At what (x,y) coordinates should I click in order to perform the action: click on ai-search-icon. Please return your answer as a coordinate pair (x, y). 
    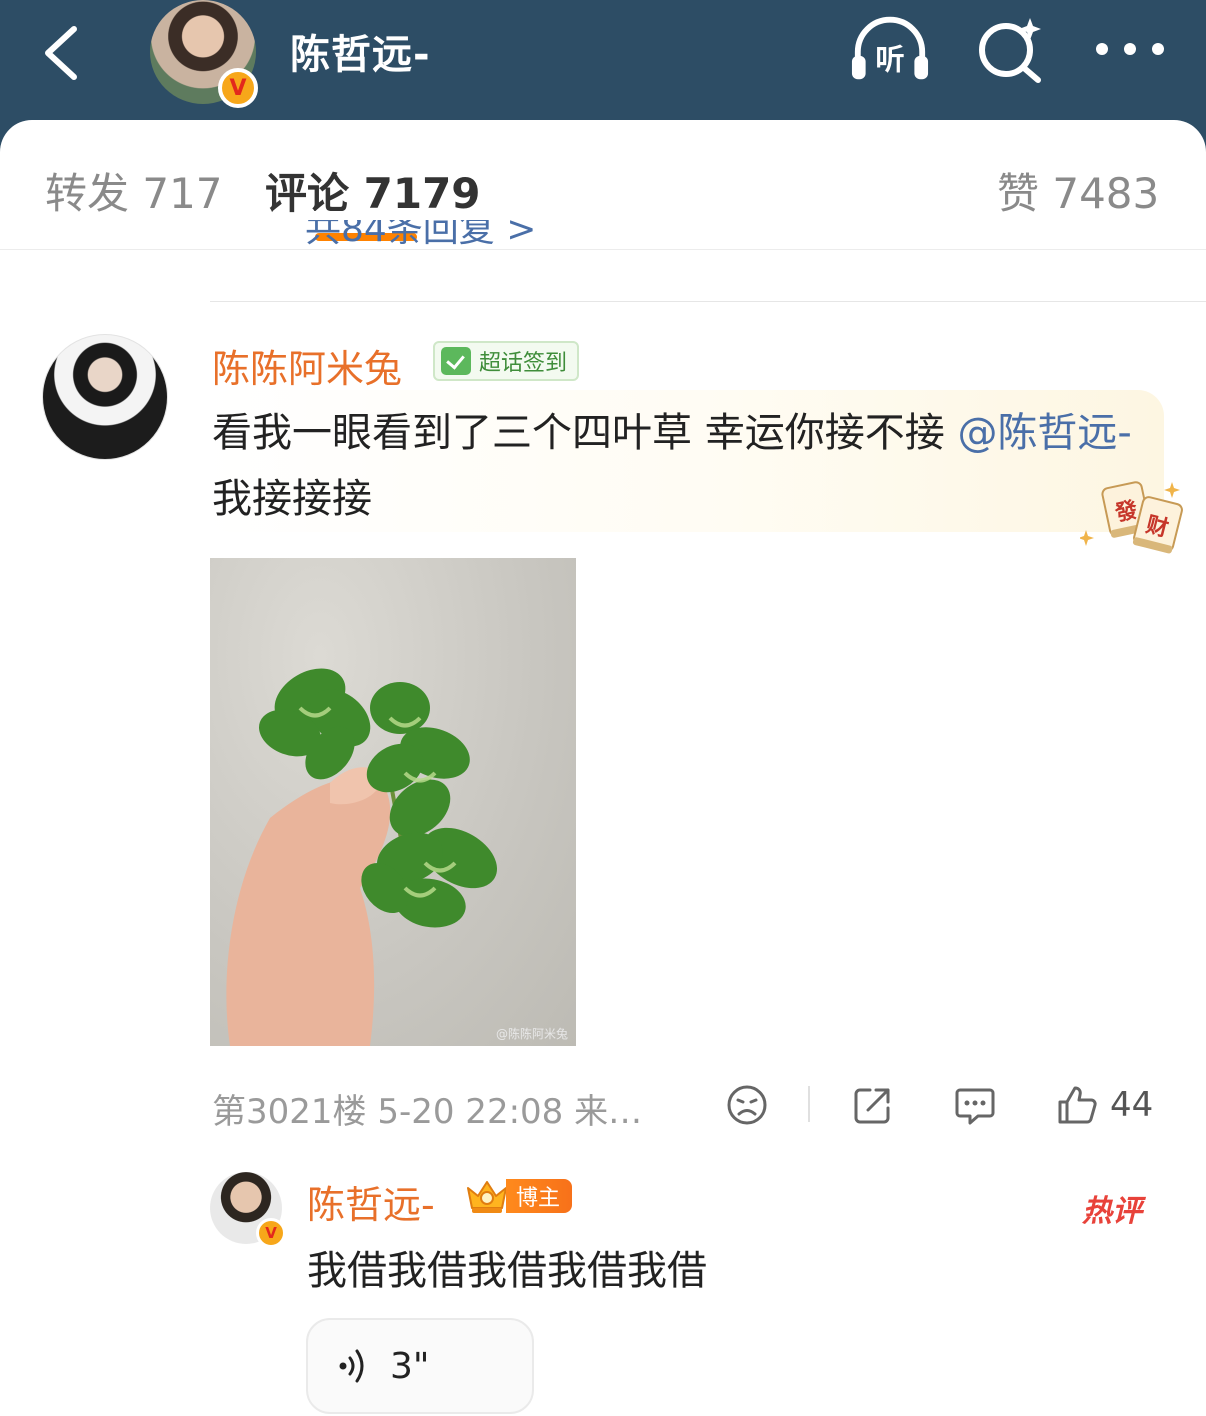
    Looking at the image, I should click on (1010, 50).